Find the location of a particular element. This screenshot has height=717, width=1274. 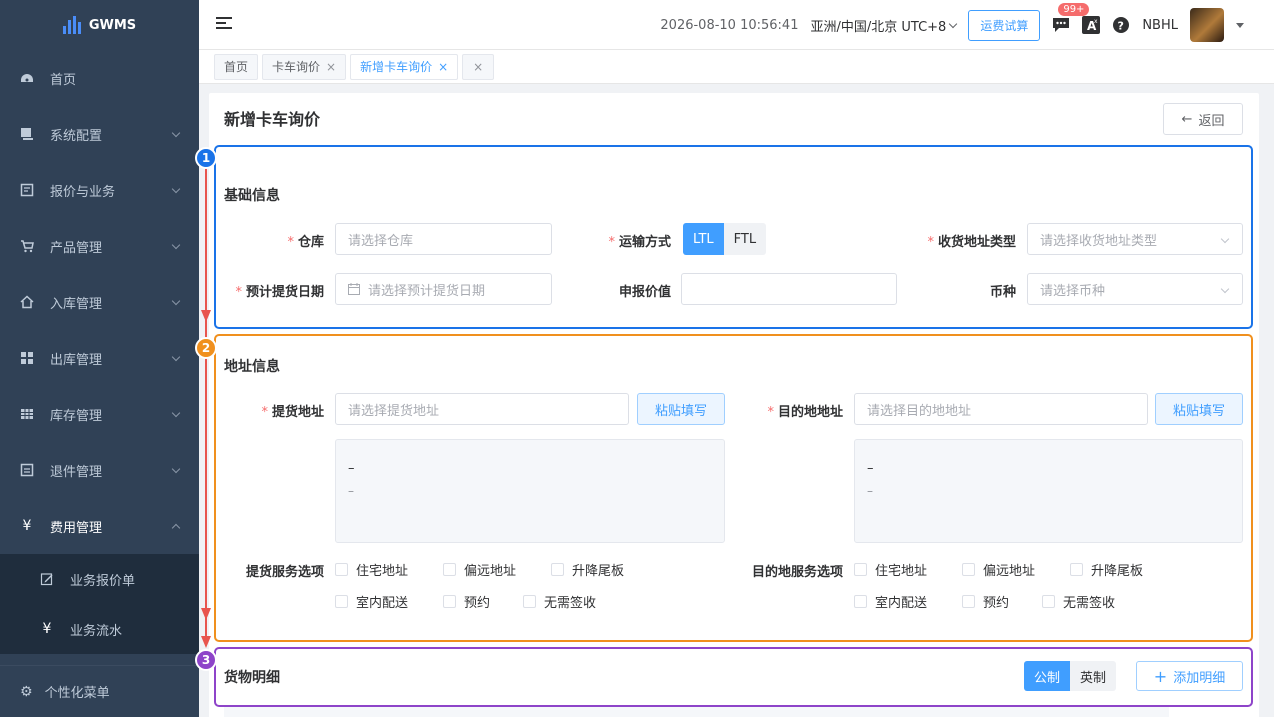

sidebar-item-label: 业务报价单 is located at coordinates (103, 581).